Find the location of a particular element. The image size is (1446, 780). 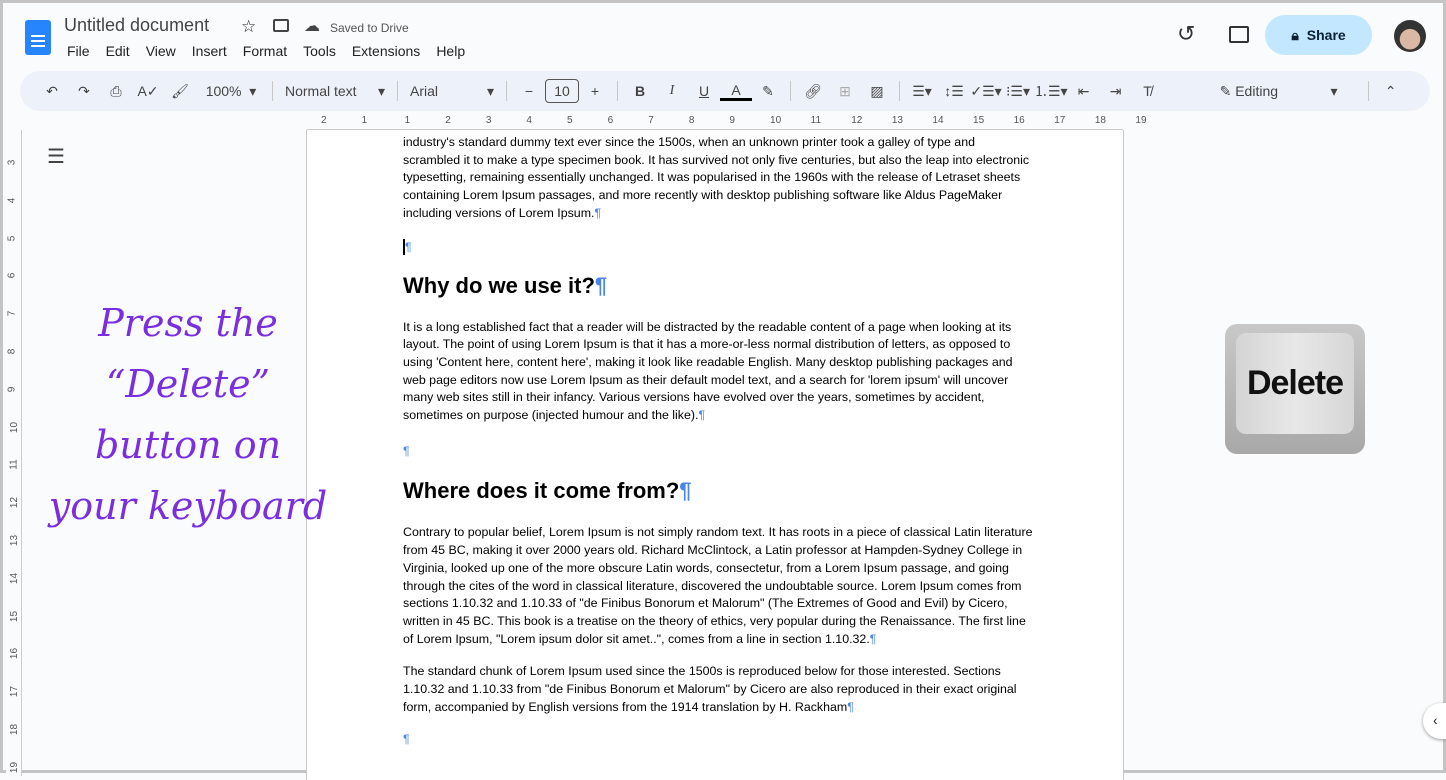

ruler-tick-label: 3 is located at coordinates (12, 162).